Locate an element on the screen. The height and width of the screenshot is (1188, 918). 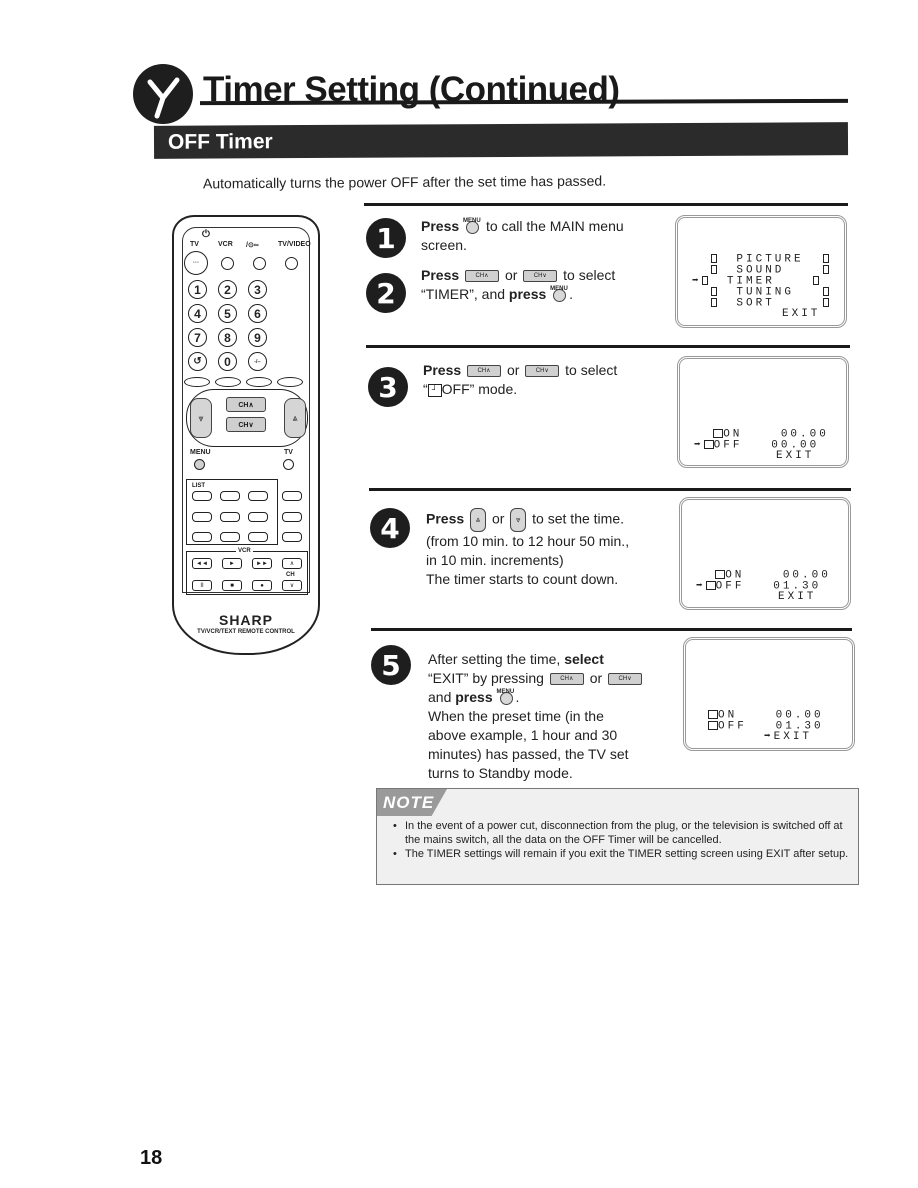
remote-vcr-button is located at coordinates (227, 263).